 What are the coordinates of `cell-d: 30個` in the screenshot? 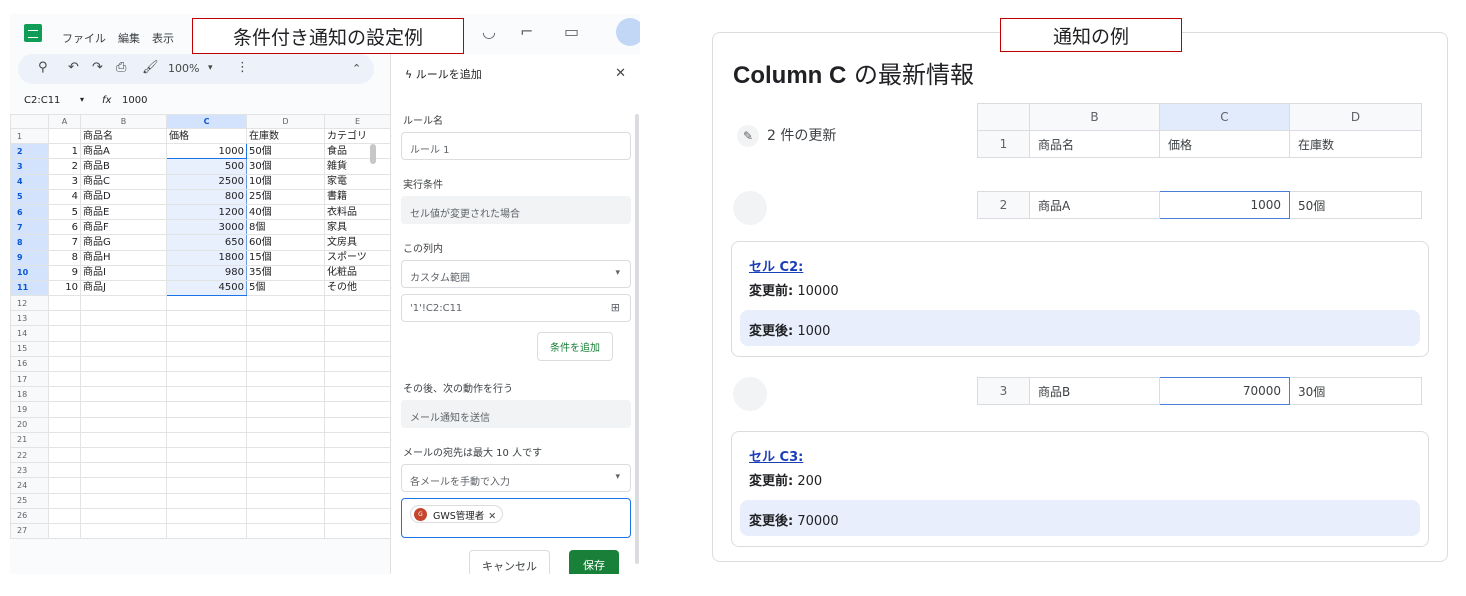 It's located at (285, 166).